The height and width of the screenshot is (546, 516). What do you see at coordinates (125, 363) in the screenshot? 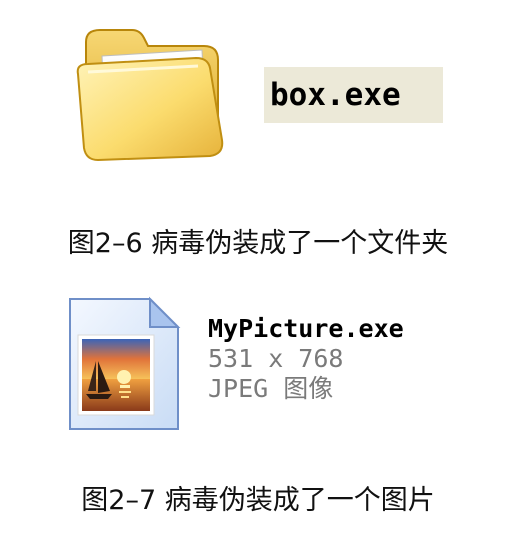
I see `jpeg-image-icon` at bounding box center [125, 363].